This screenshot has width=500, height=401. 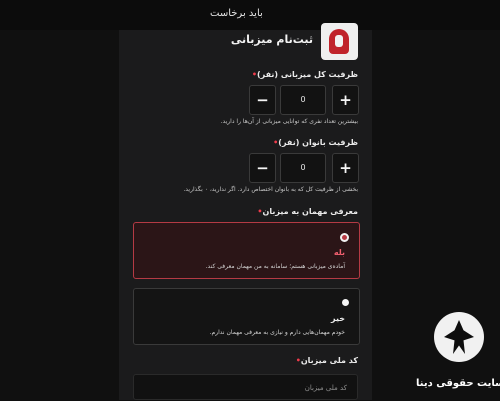 I want to click on form-header: ثبت‌نام میزبانی, so click(x=243, y=43).